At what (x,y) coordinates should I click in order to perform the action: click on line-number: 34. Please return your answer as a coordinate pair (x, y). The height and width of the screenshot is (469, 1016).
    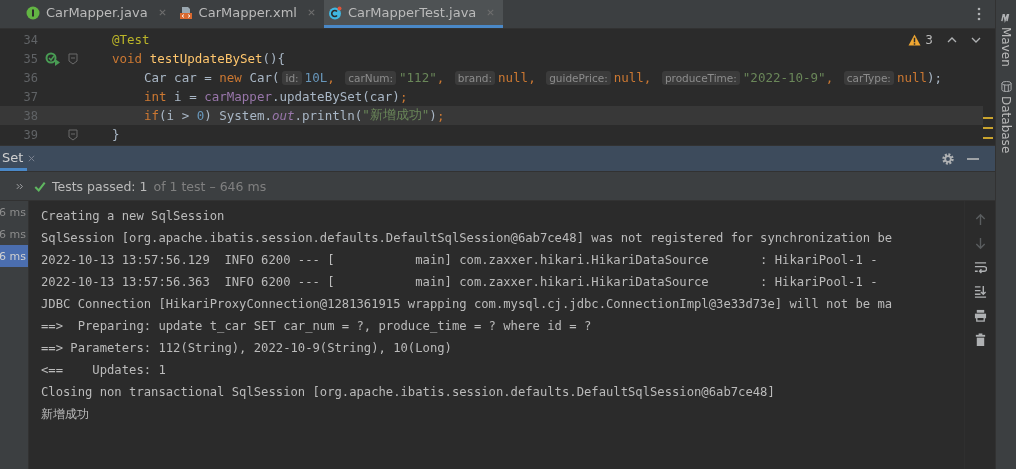
    Looking at the image, I should click on (30, 39).